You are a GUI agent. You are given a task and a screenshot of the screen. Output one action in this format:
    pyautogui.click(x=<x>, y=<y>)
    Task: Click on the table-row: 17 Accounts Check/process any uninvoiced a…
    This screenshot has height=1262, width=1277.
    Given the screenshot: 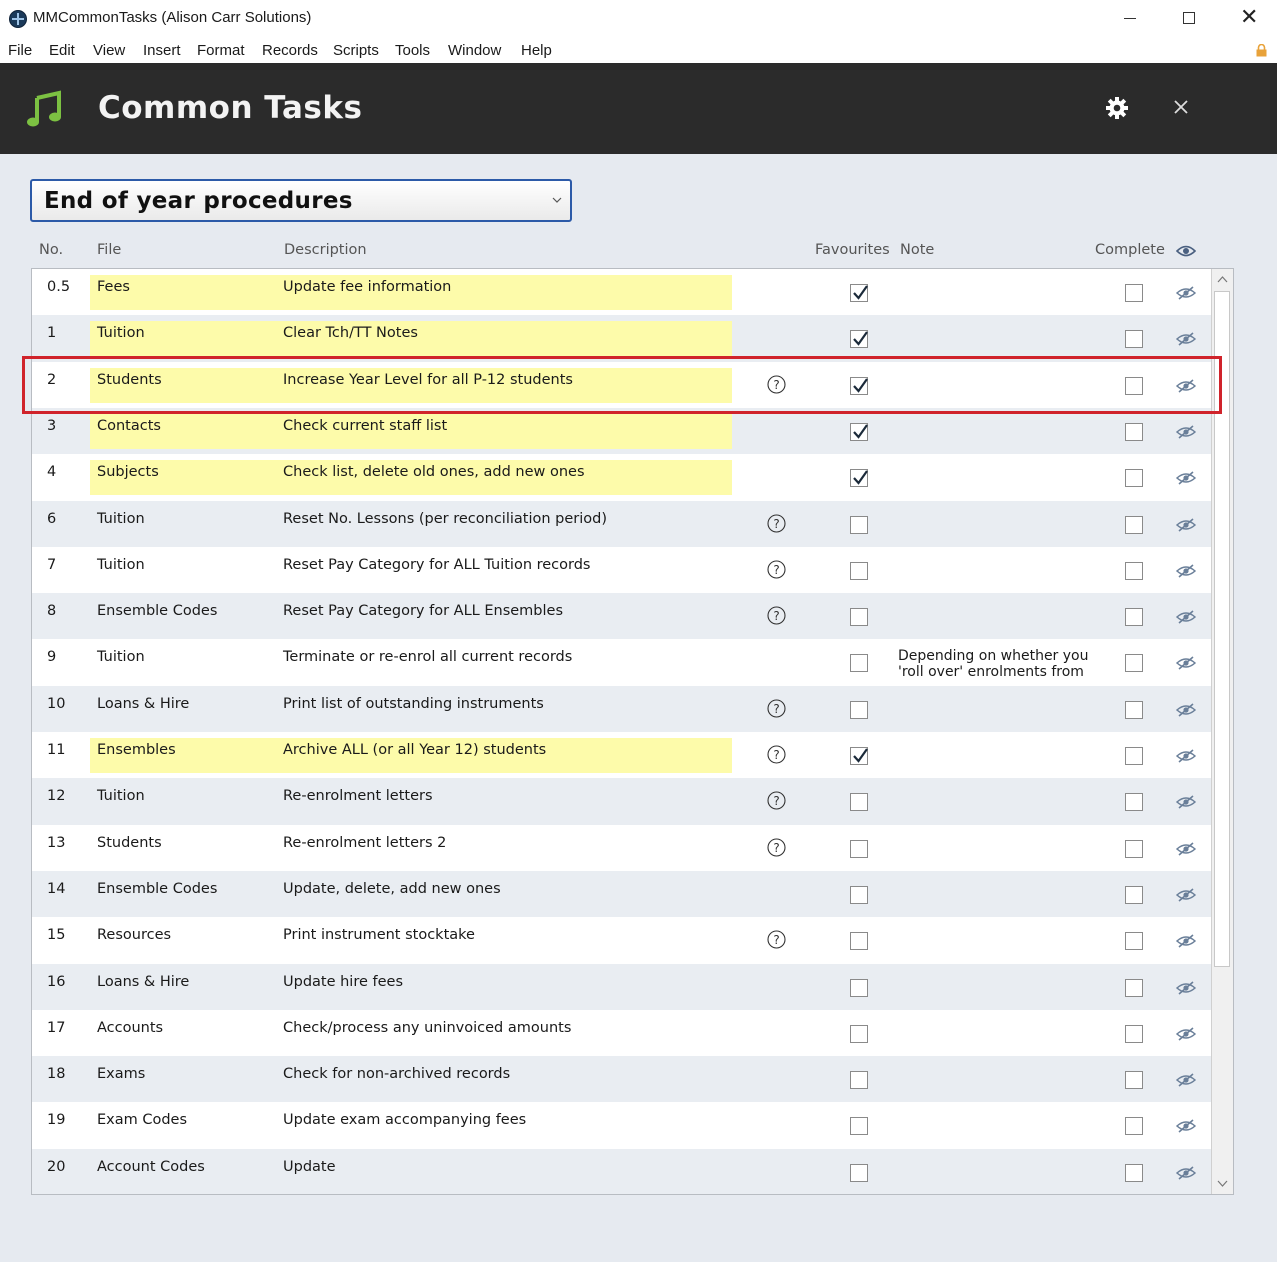 What is the action you would take?
    pyautogui.click(x=622, y=1033)
    